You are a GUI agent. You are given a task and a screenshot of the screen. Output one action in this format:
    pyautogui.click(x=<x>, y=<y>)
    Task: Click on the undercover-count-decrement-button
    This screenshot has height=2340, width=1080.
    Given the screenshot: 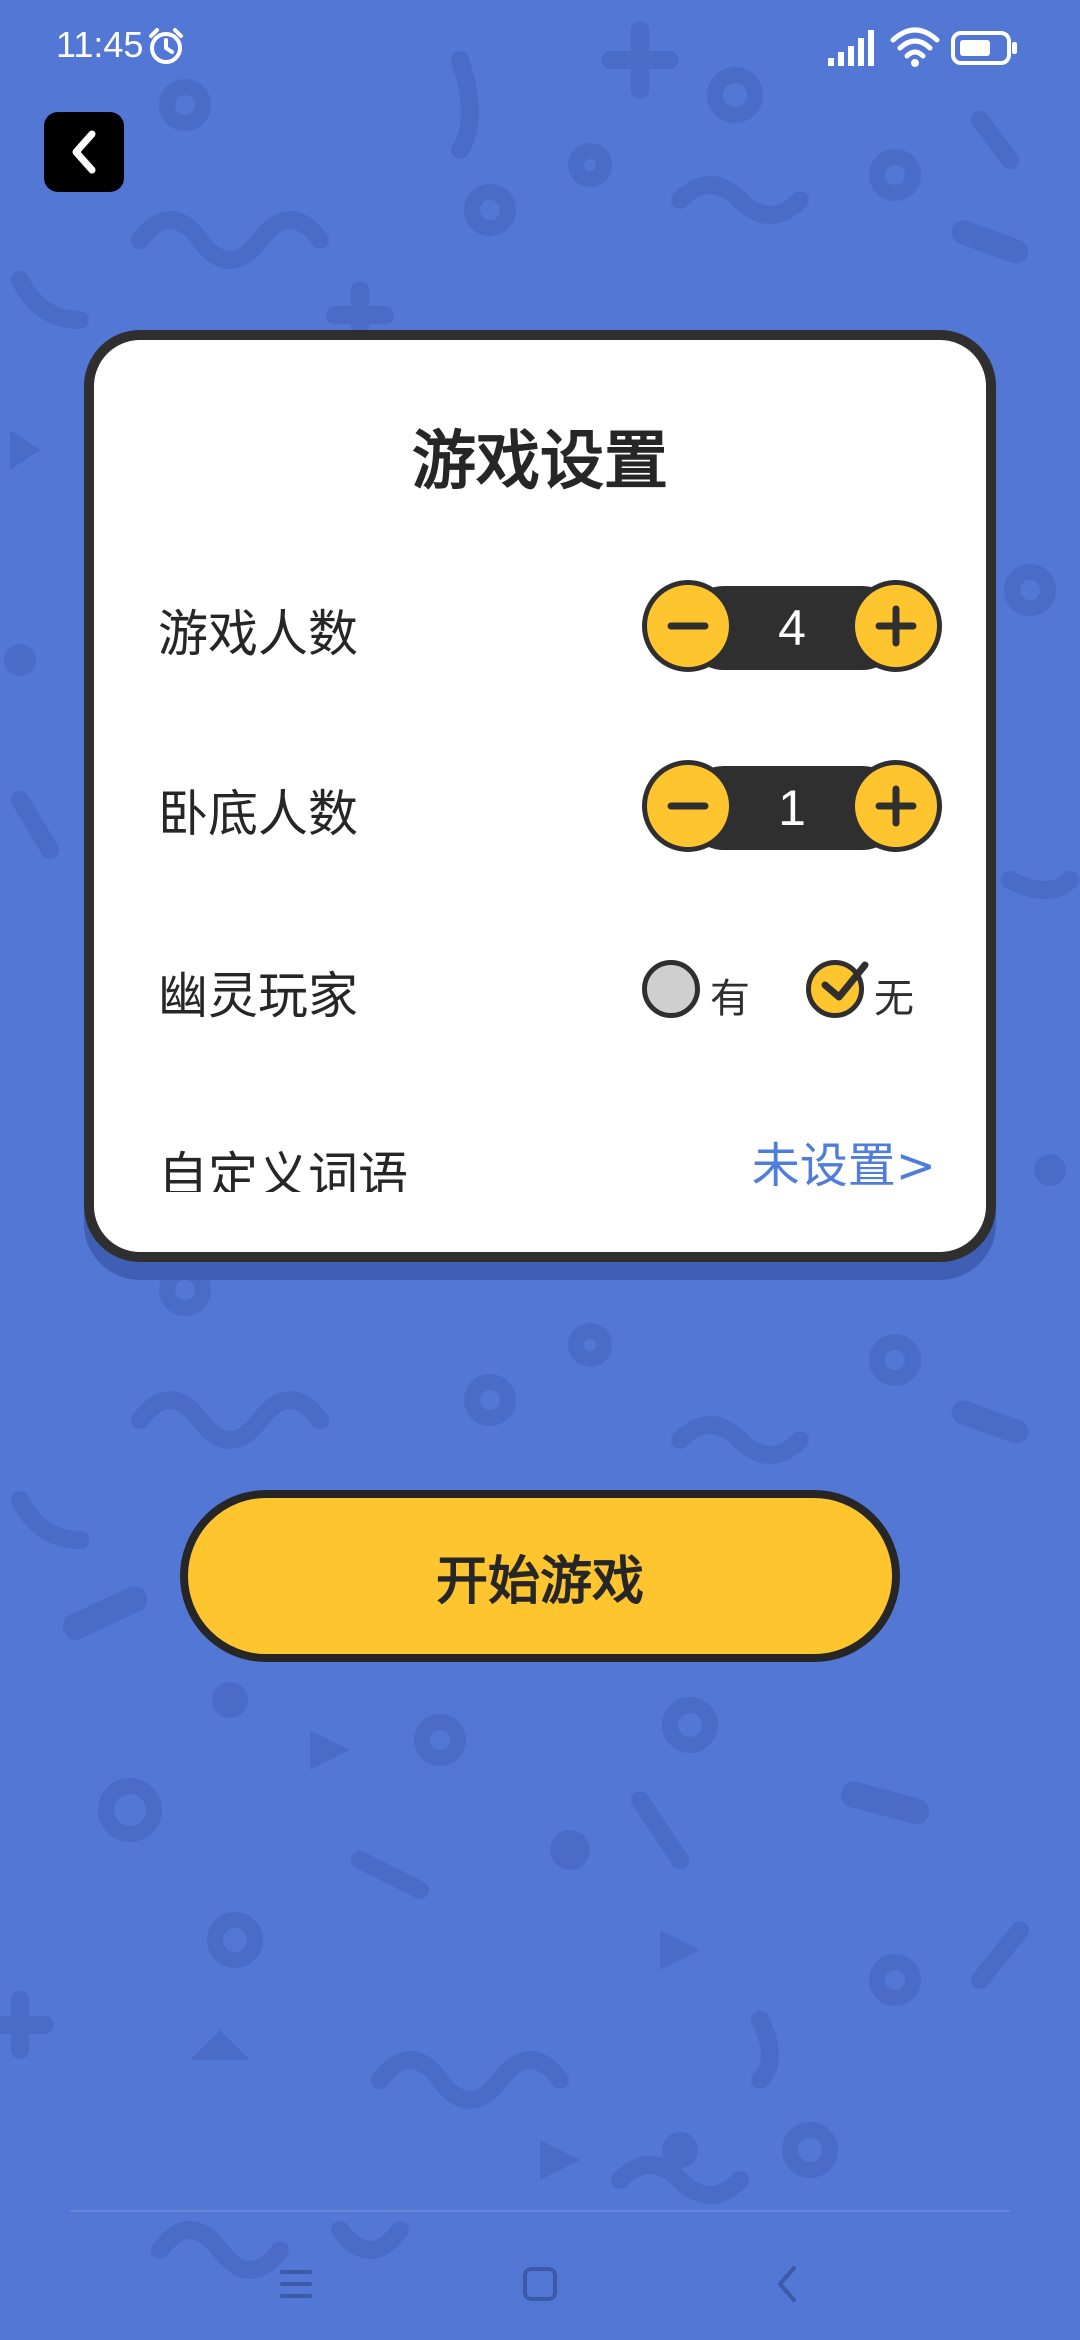 What is the action you would take?
    pyautogui.click(x=688, y=806)
    